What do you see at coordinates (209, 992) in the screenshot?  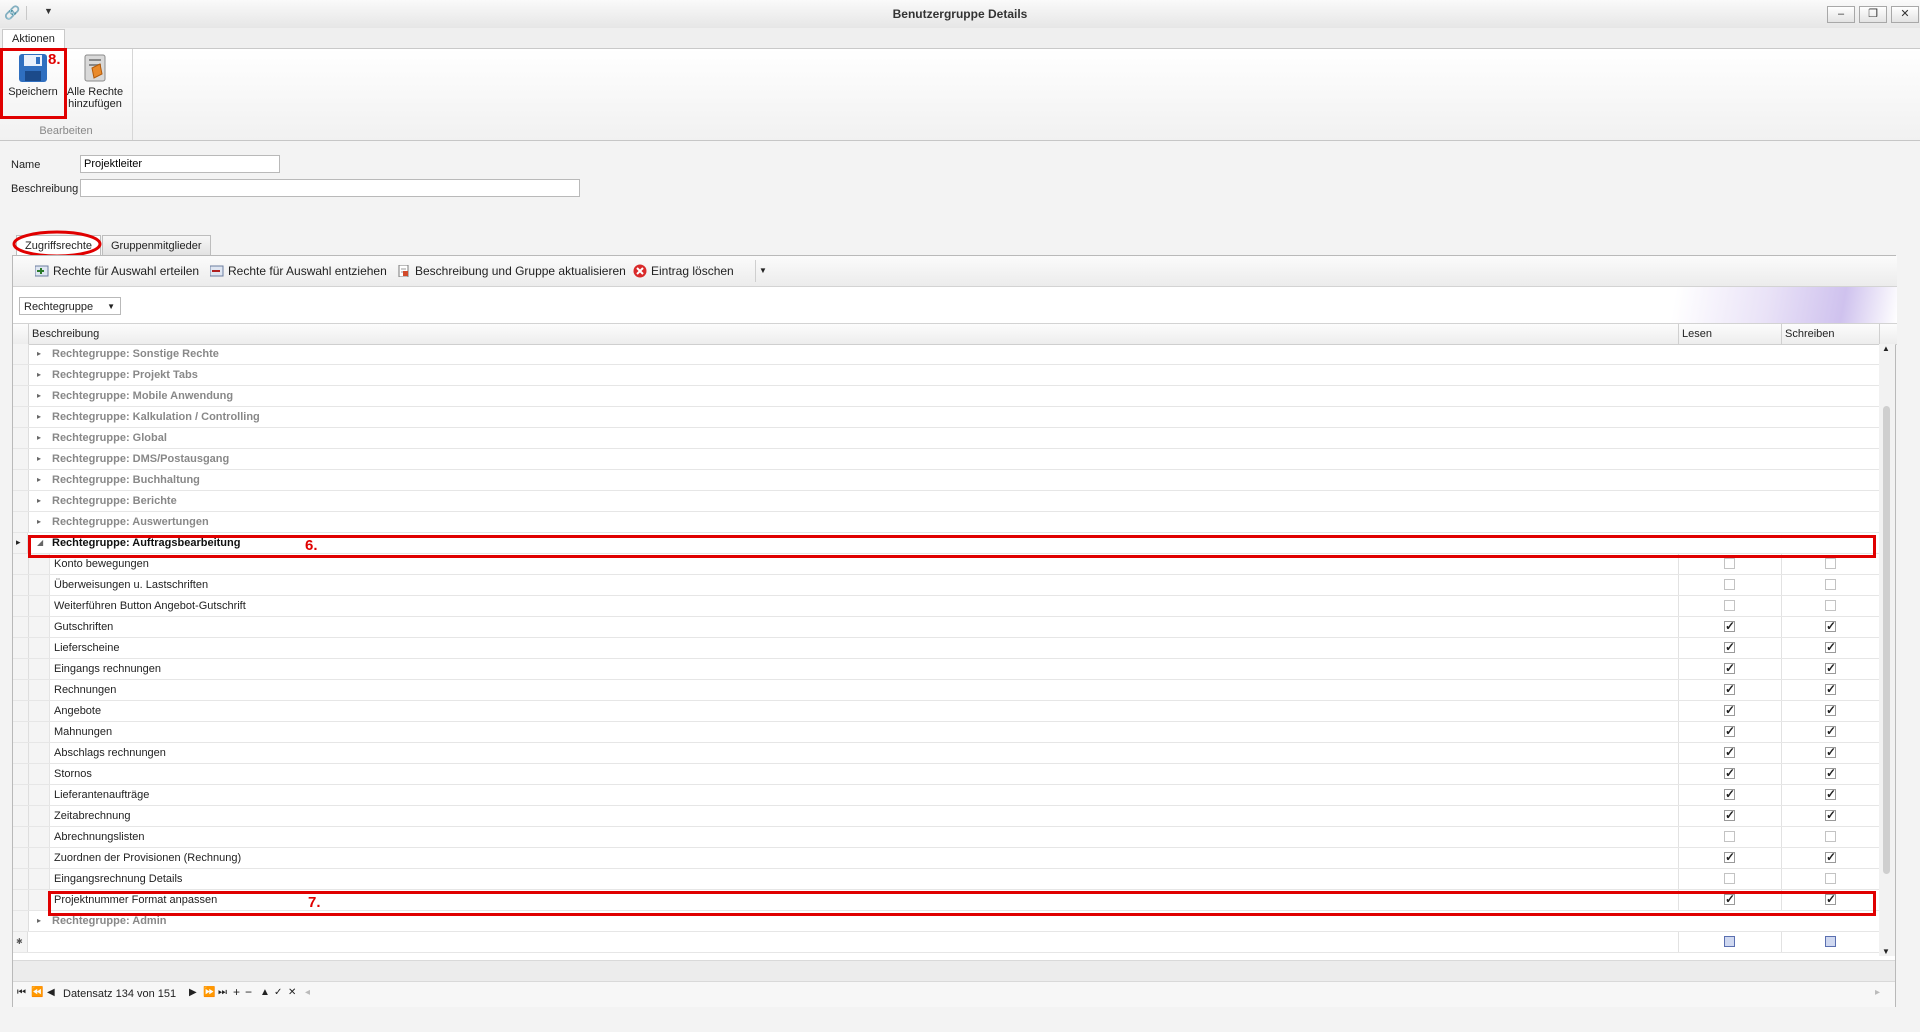 I see `nav-next-page-icon: ⏩` at bounding box center [209, 992].